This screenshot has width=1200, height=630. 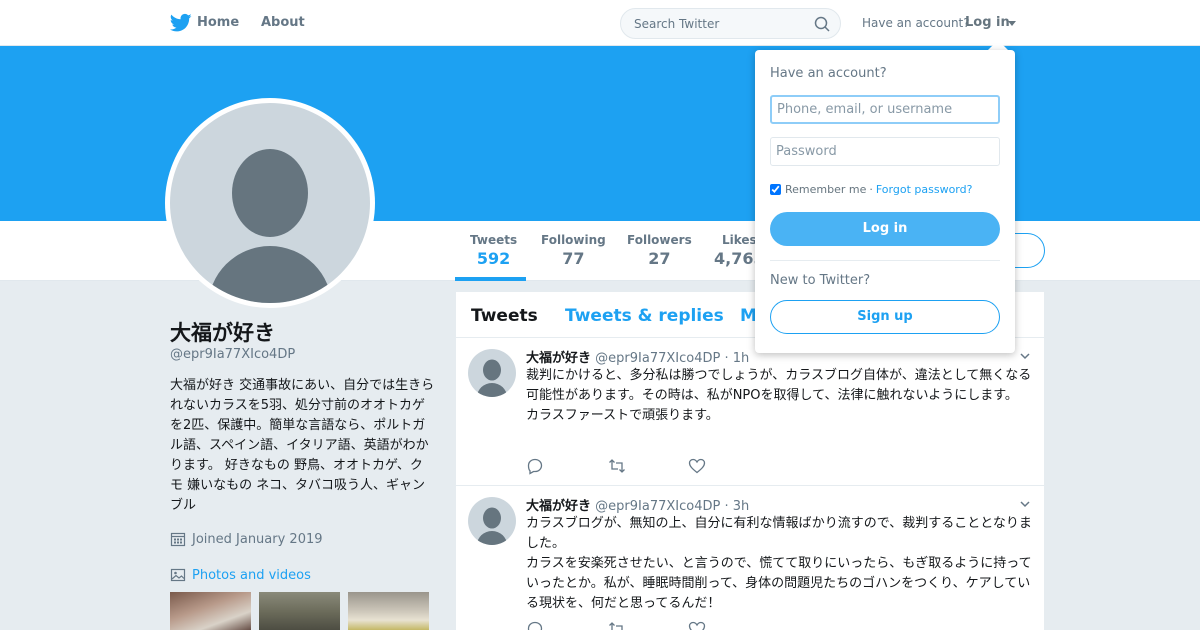 What do you see at coordinates (178, 539) in the screenshot?
I see `calendar-icon` at bounding box center [178, 539].